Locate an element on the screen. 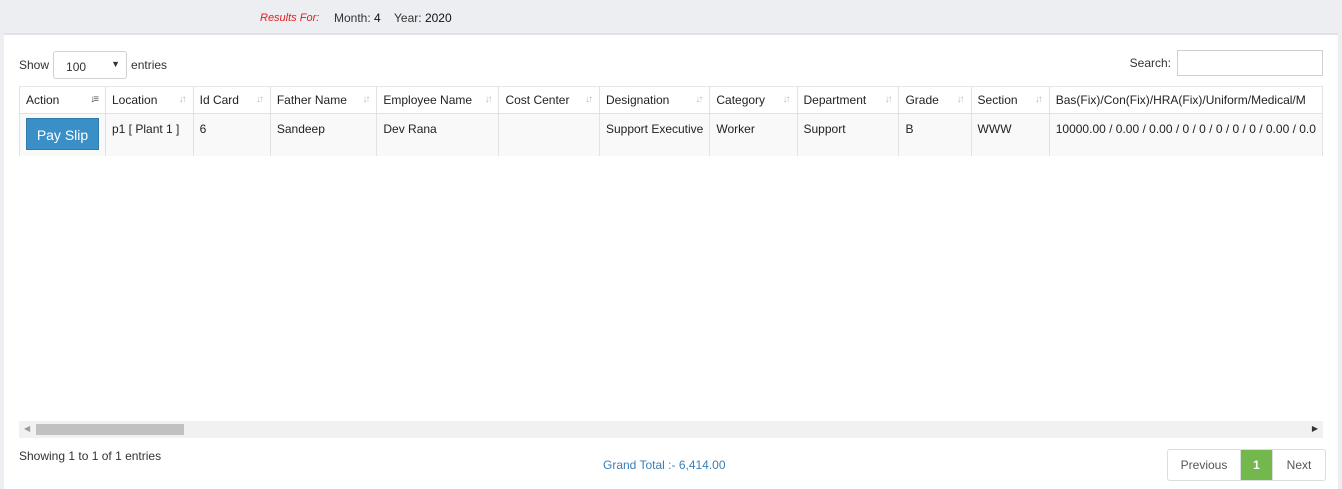  sort-asc-icon: ↓≡ is located at coordinates (94, 99).